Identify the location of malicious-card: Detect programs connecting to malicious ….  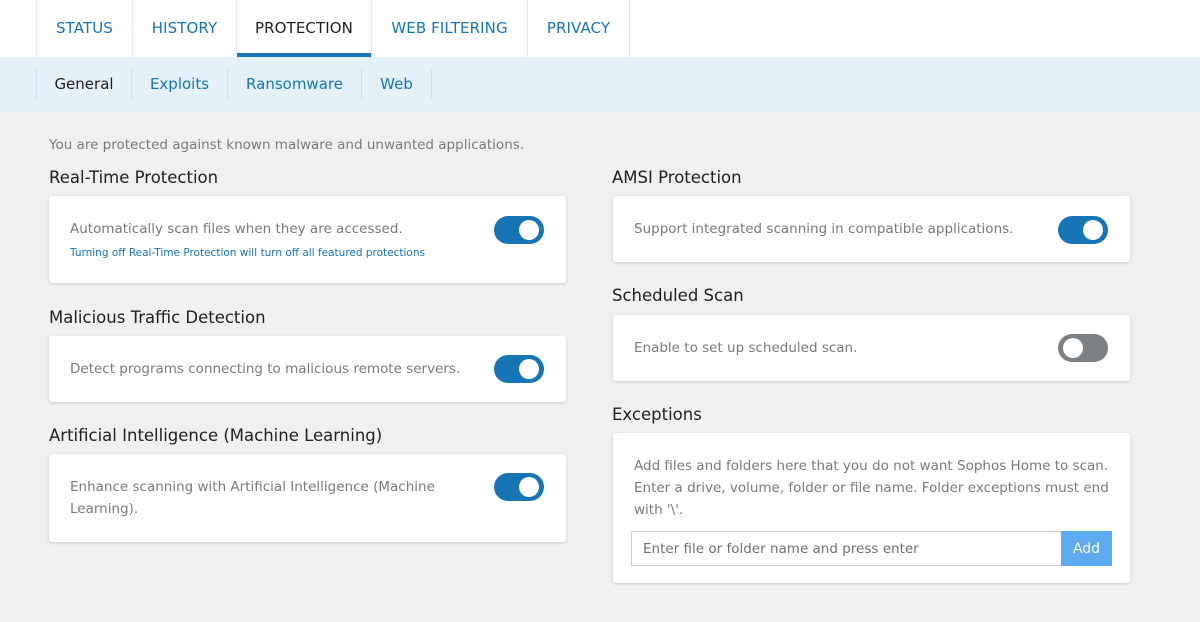
(307, 369).